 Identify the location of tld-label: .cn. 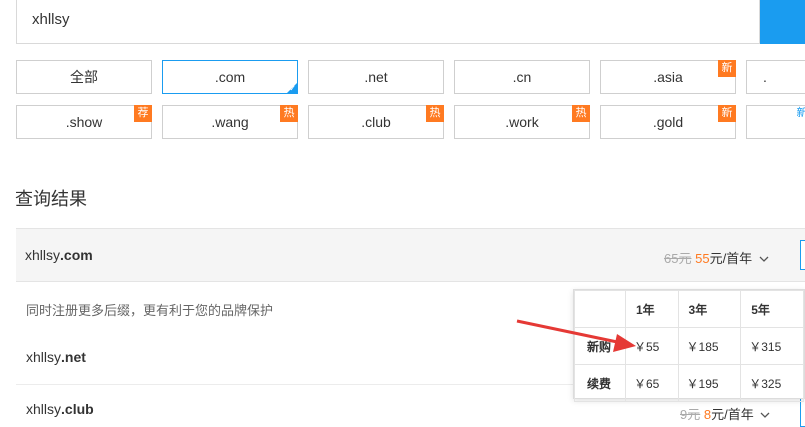
(522, 77).